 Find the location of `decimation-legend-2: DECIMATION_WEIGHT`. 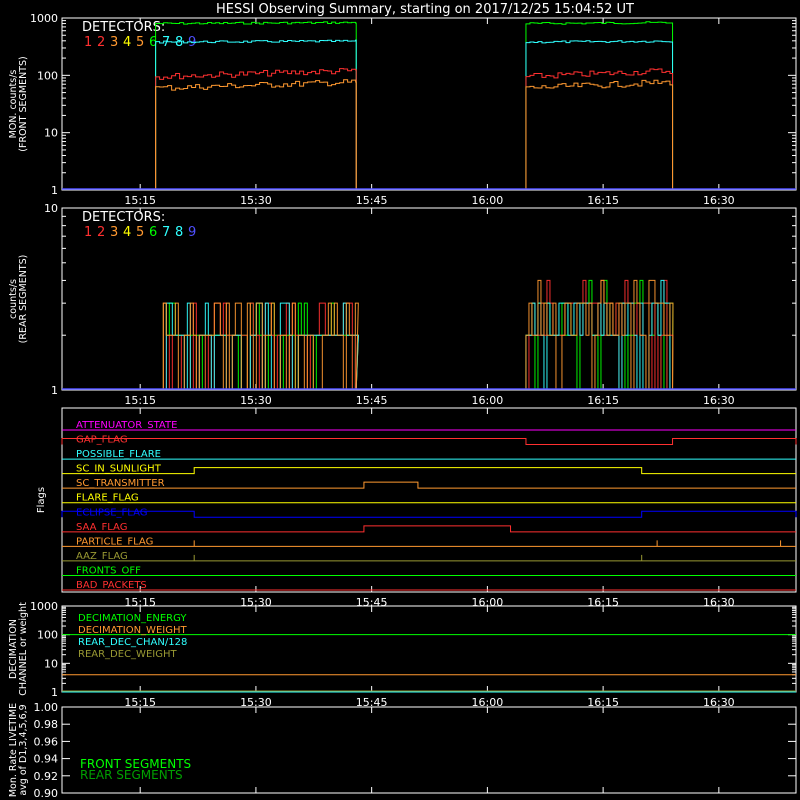

decimation-legend-2: DECIMATION_WEIGHT is located at coordinates (132, 630).